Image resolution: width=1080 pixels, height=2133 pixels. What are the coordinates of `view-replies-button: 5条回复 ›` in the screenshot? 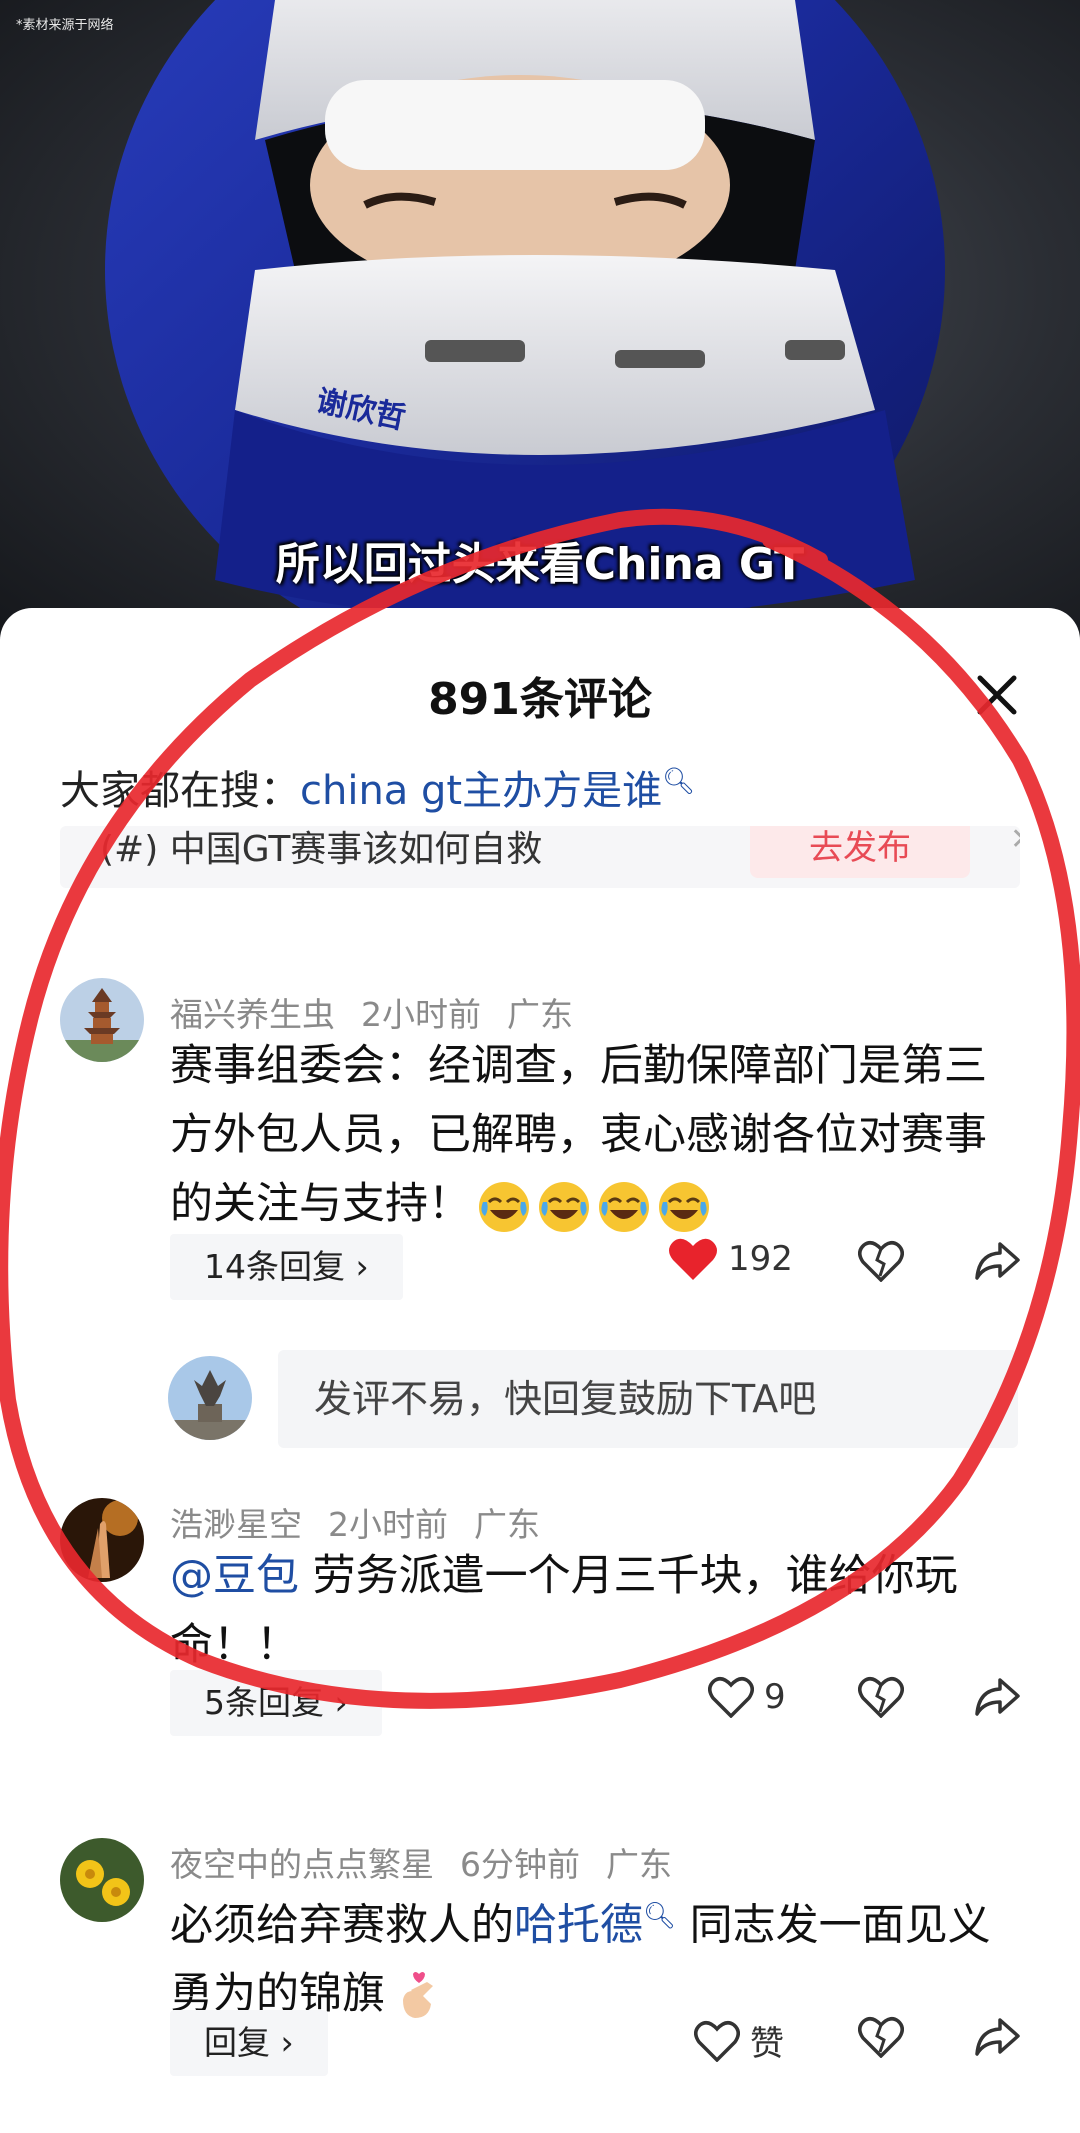 It's located at (276, 1703).